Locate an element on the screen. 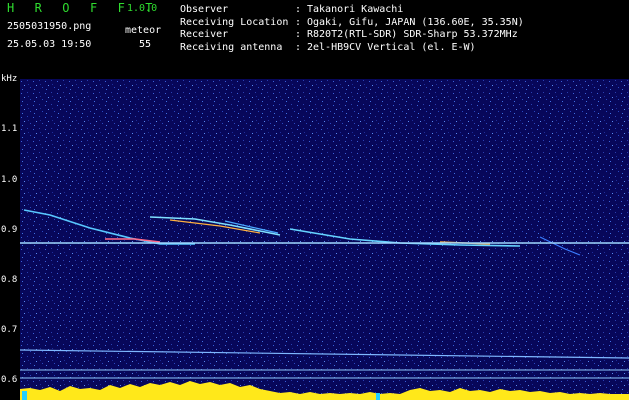  meteor-count: 55 is located at coordinates (145, 44).